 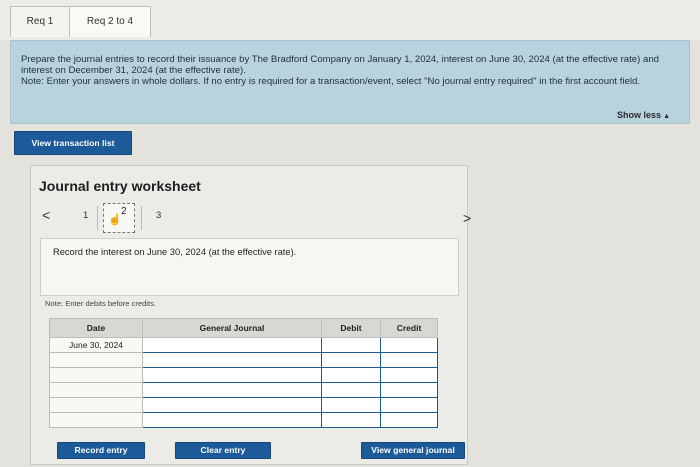 I want to click on view-transaction-list-button: View transaction list, so click(x=73, y=143).